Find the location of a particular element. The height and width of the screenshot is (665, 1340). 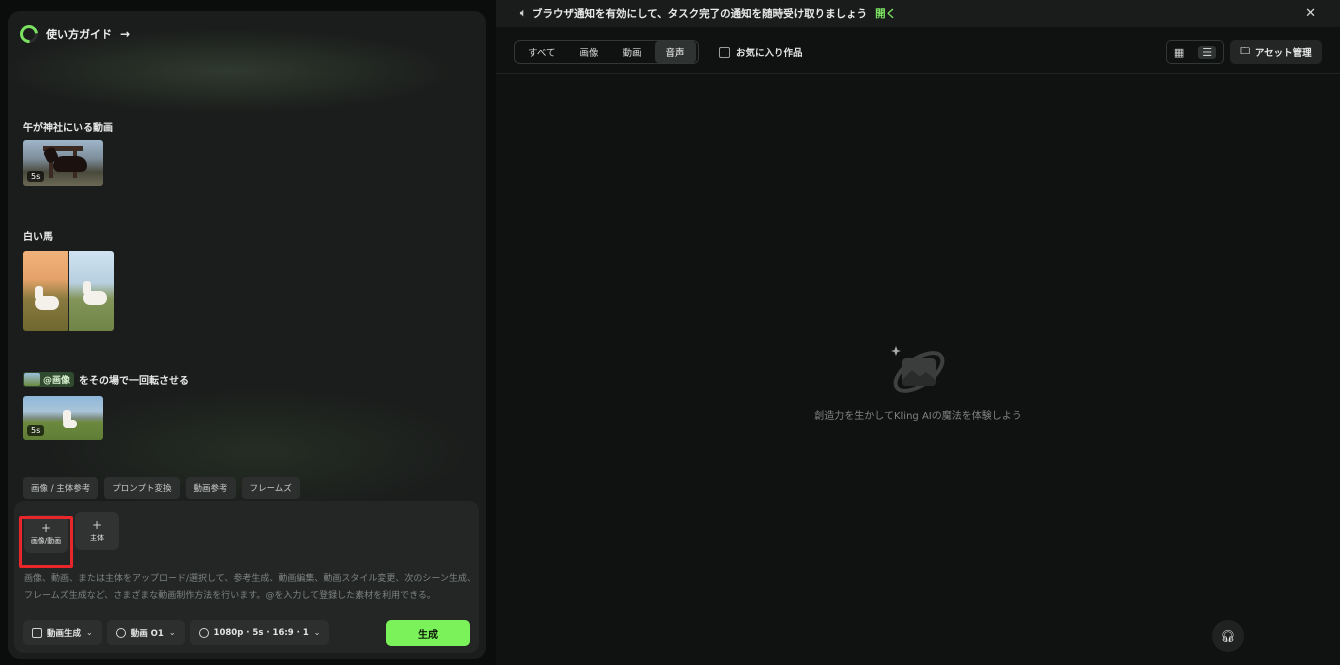

image-sunset-horse is located at coordinates (45, 291).